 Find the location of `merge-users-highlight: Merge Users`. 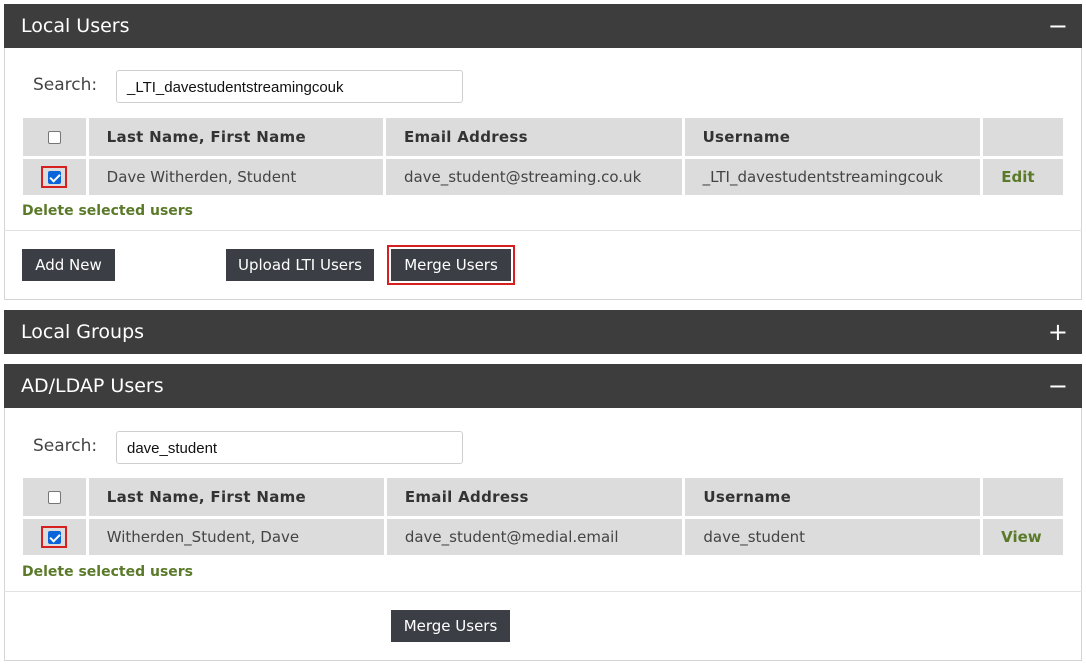

merge-users-highlight: Merge Users is located at coordinates (451, 265).